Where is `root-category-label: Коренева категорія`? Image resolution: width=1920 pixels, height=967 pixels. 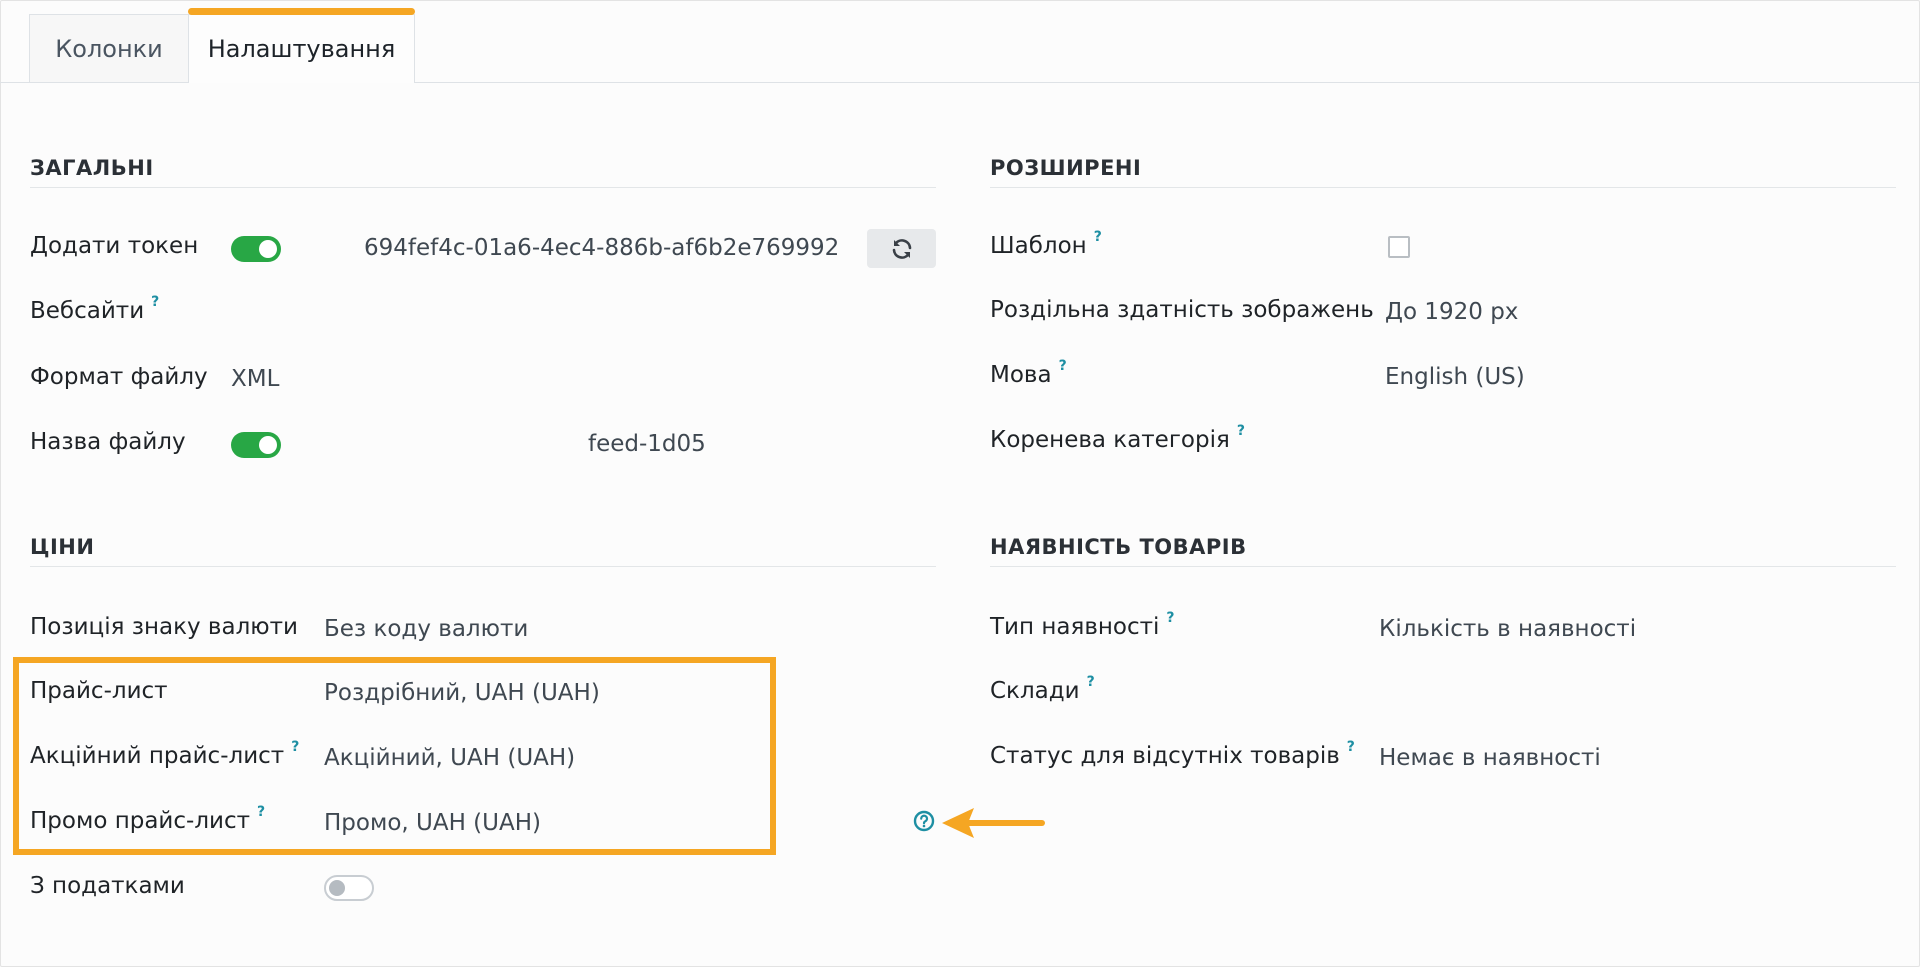
root-category-label: Коренева категорія is located at coordinates (1110, 440).